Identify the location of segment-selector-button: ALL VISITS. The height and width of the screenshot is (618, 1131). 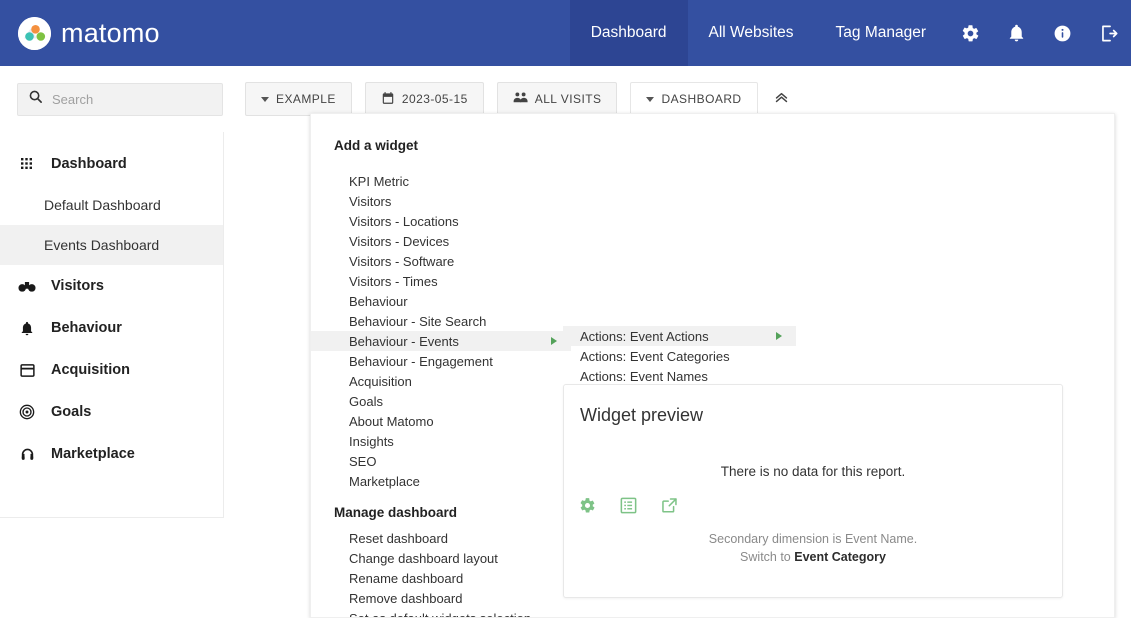
(557, 99).